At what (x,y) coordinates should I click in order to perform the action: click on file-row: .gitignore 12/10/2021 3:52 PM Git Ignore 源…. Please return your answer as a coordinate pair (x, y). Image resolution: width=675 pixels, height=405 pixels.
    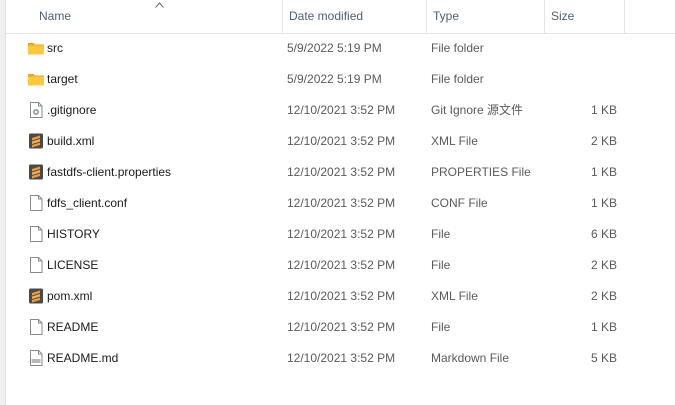
    Looking at the image, I should click on (340, 110).